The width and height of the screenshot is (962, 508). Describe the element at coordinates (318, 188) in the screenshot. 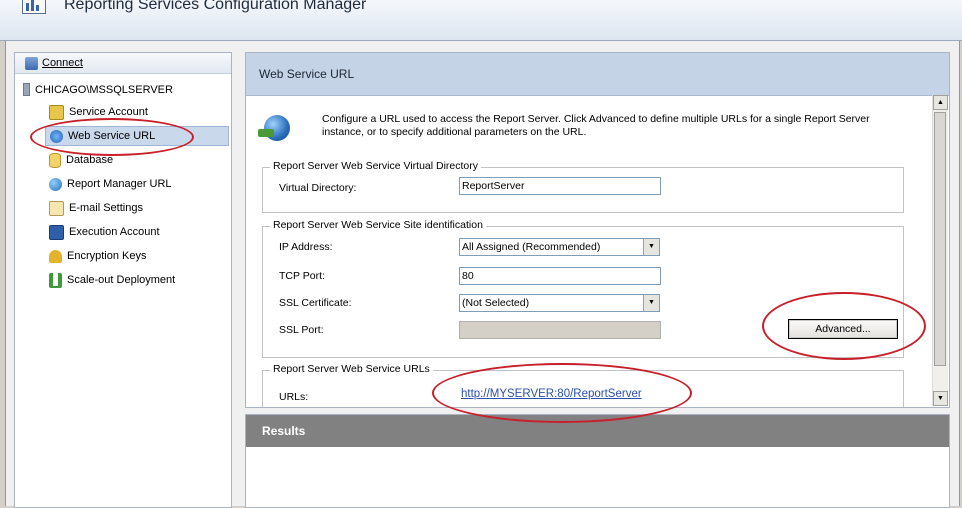

I see `vdir-label: Virtual Directory:` at that location.